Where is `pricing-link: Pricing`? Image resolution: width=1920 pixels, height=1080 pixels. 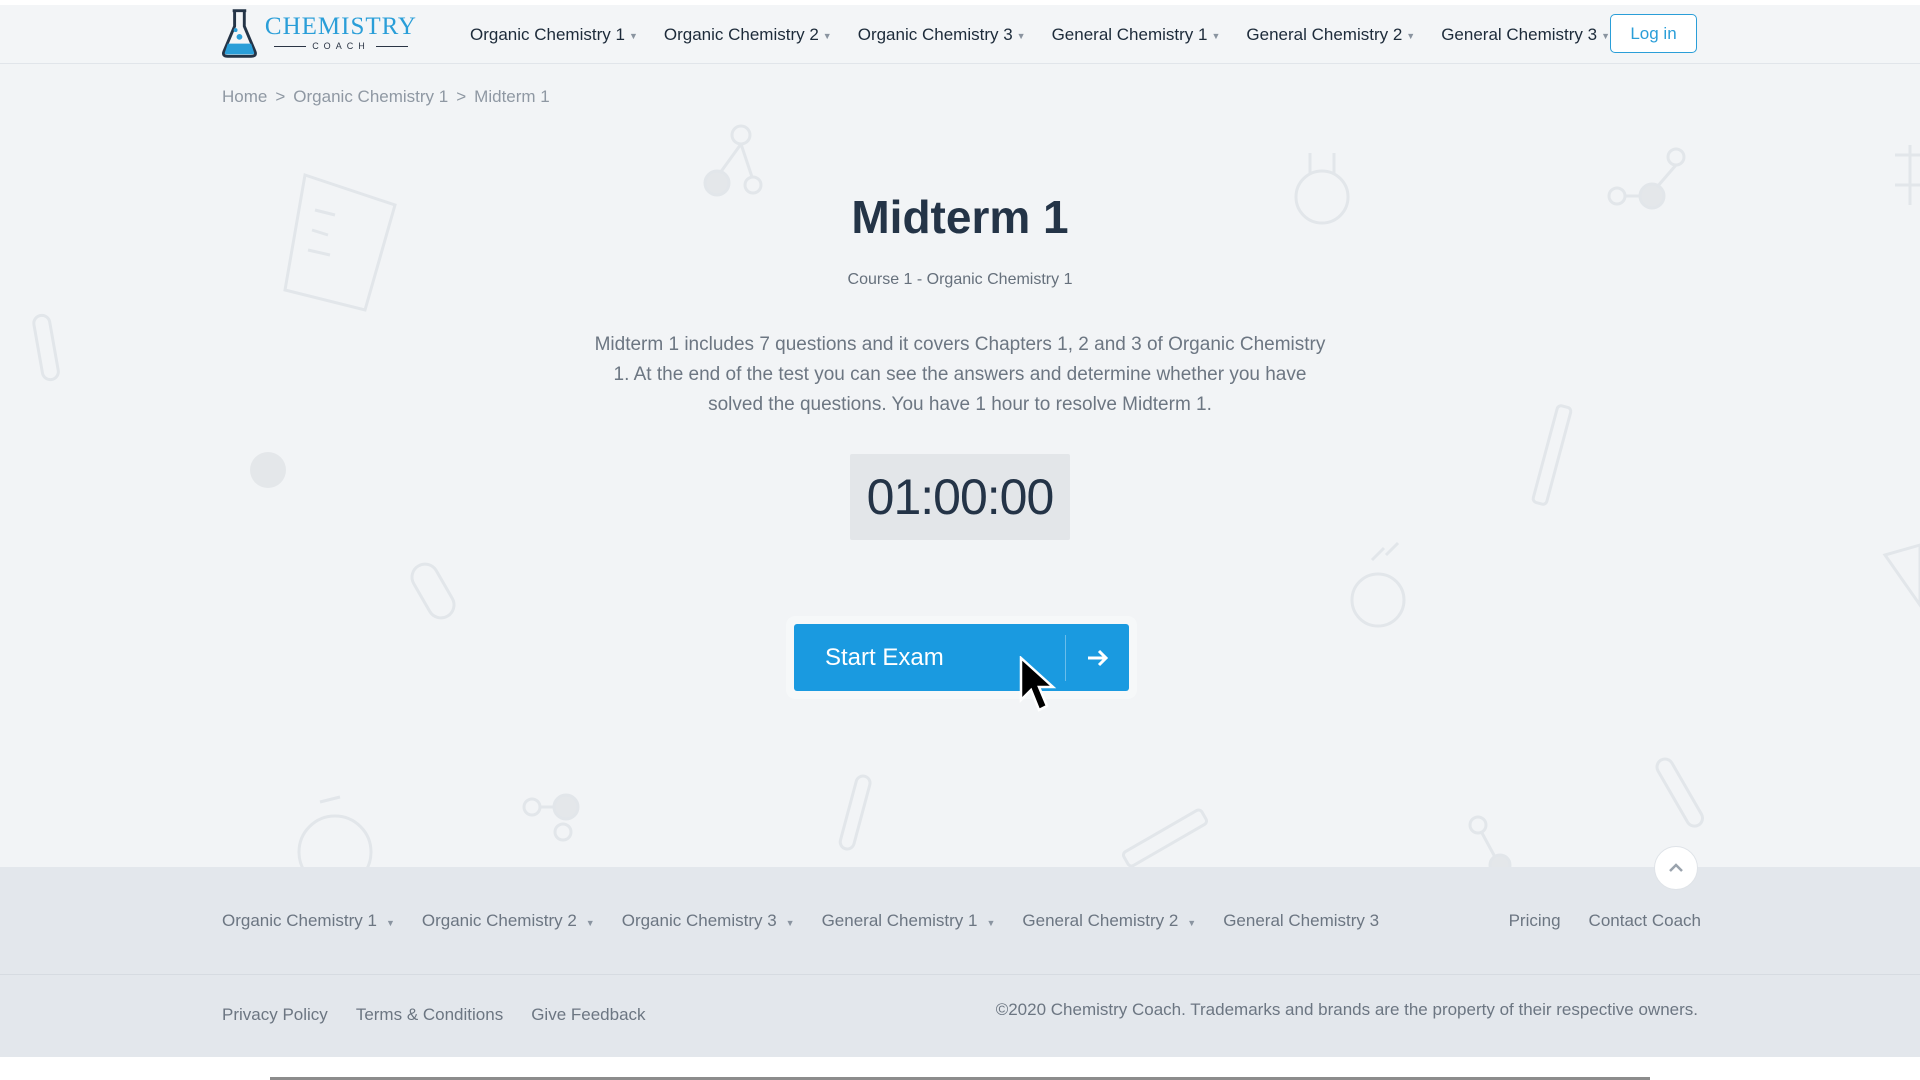 pricing-link: Pricing is located at coordinates (1535, 921).